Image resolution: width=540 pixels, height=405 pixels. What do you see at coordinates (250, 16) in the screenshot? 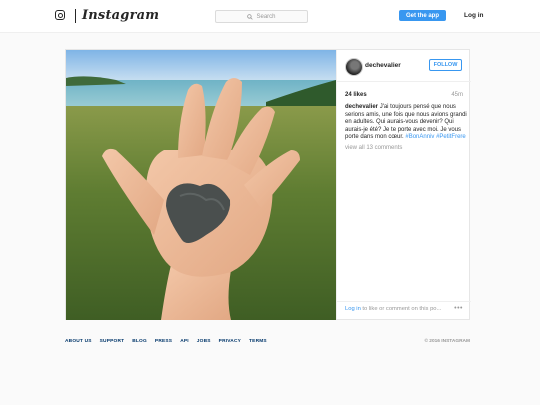
I see `search-icon` at bounding box center [250, 16].